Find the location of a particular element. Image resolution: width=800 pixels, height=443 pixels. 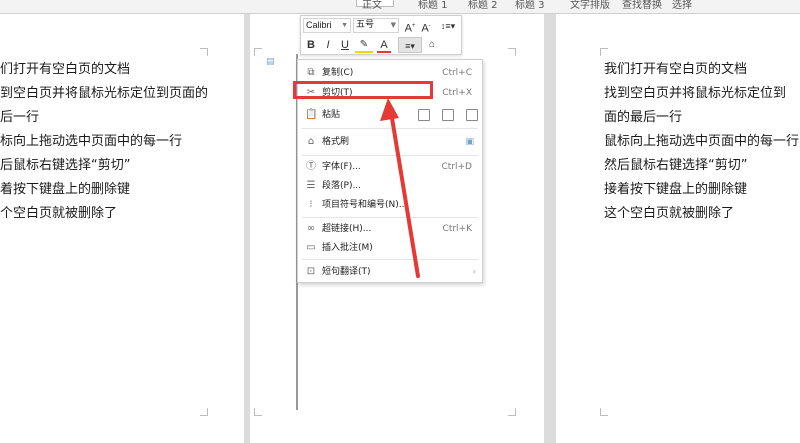

menu-label: 插入批注(M) is located at coordinates (347, 248).